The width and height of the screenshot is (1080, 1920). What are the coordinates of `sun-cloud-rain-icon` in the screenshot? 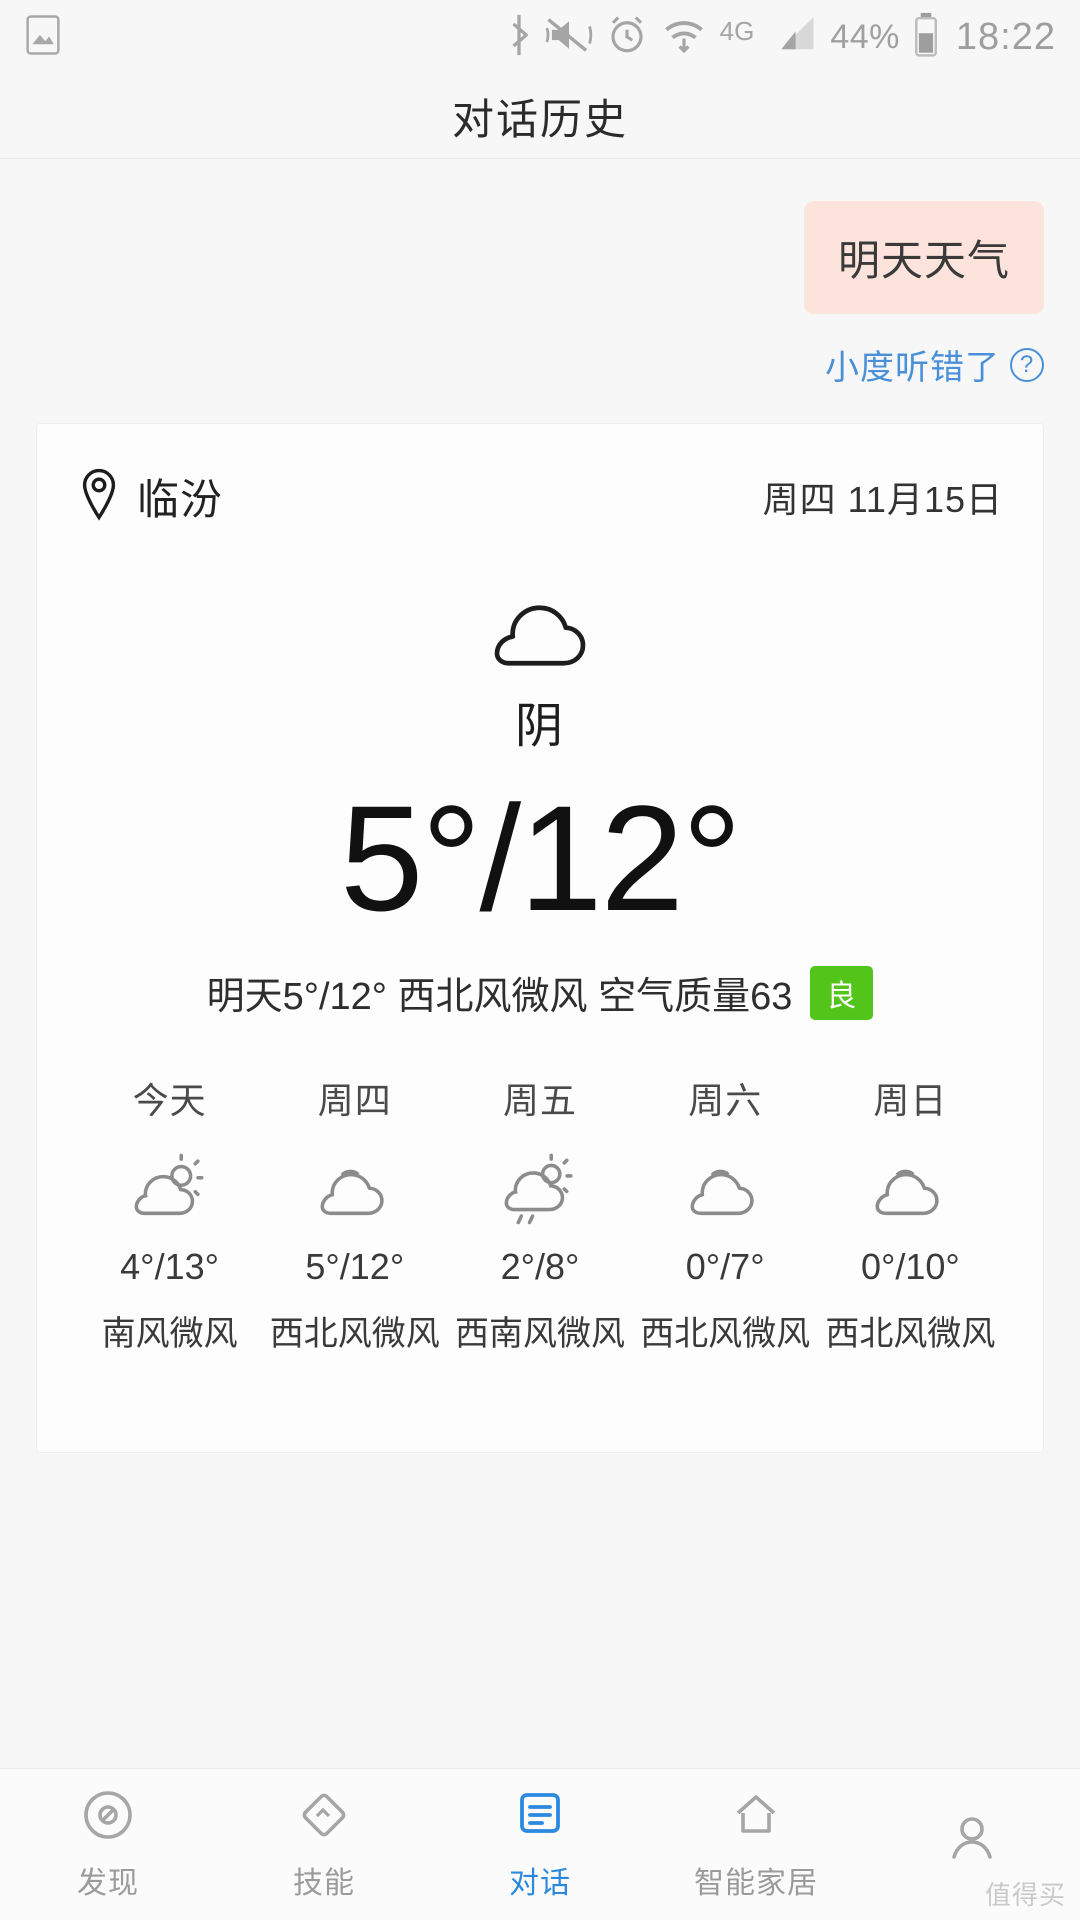 It's located at (539, 1189).